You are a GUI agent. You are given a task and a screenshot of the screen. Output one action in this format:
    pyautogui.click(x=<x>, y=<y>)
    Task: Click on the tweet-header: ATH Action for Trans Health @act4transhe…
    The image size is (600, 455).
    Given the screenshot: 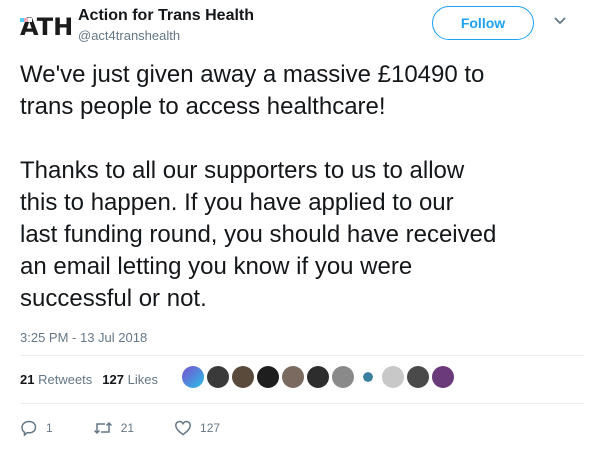 What is the action you would take?
    pyautogui.click(x=300, y=28)
    